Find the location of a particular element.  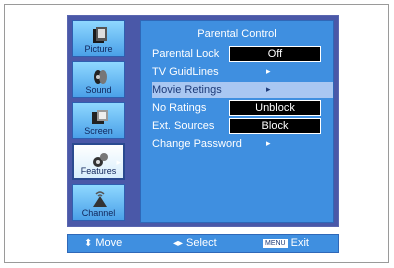

picture-icon is located at coordinates (100, 35).